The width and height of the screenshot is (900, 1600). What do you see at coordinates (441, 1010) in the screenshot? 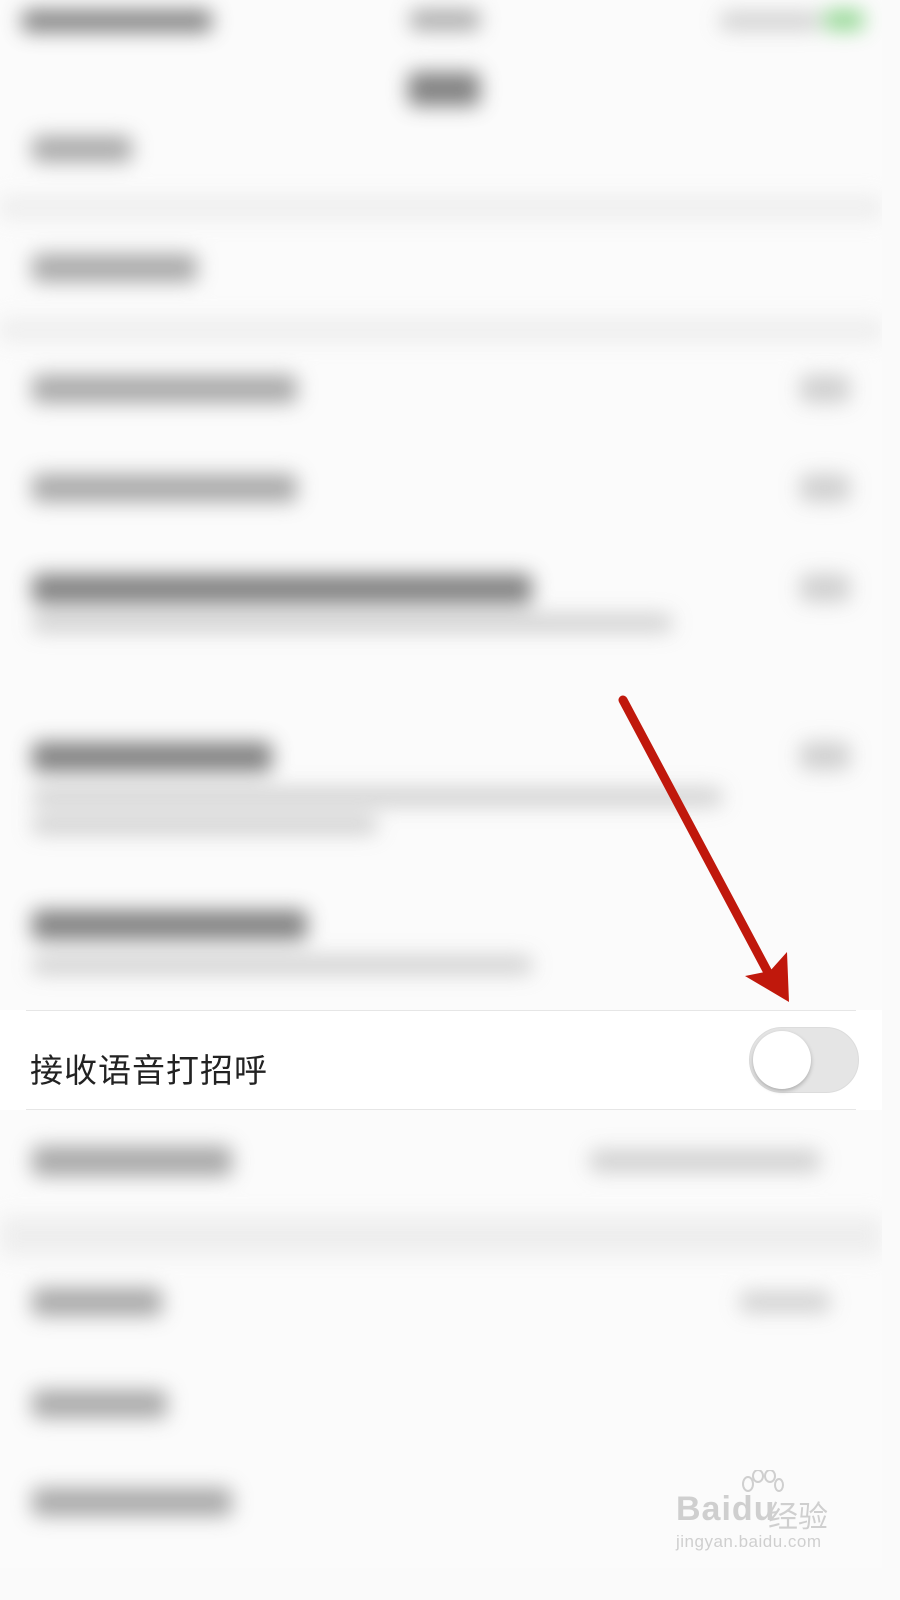
I see `divider-top` at bounding box center [441, 1010].